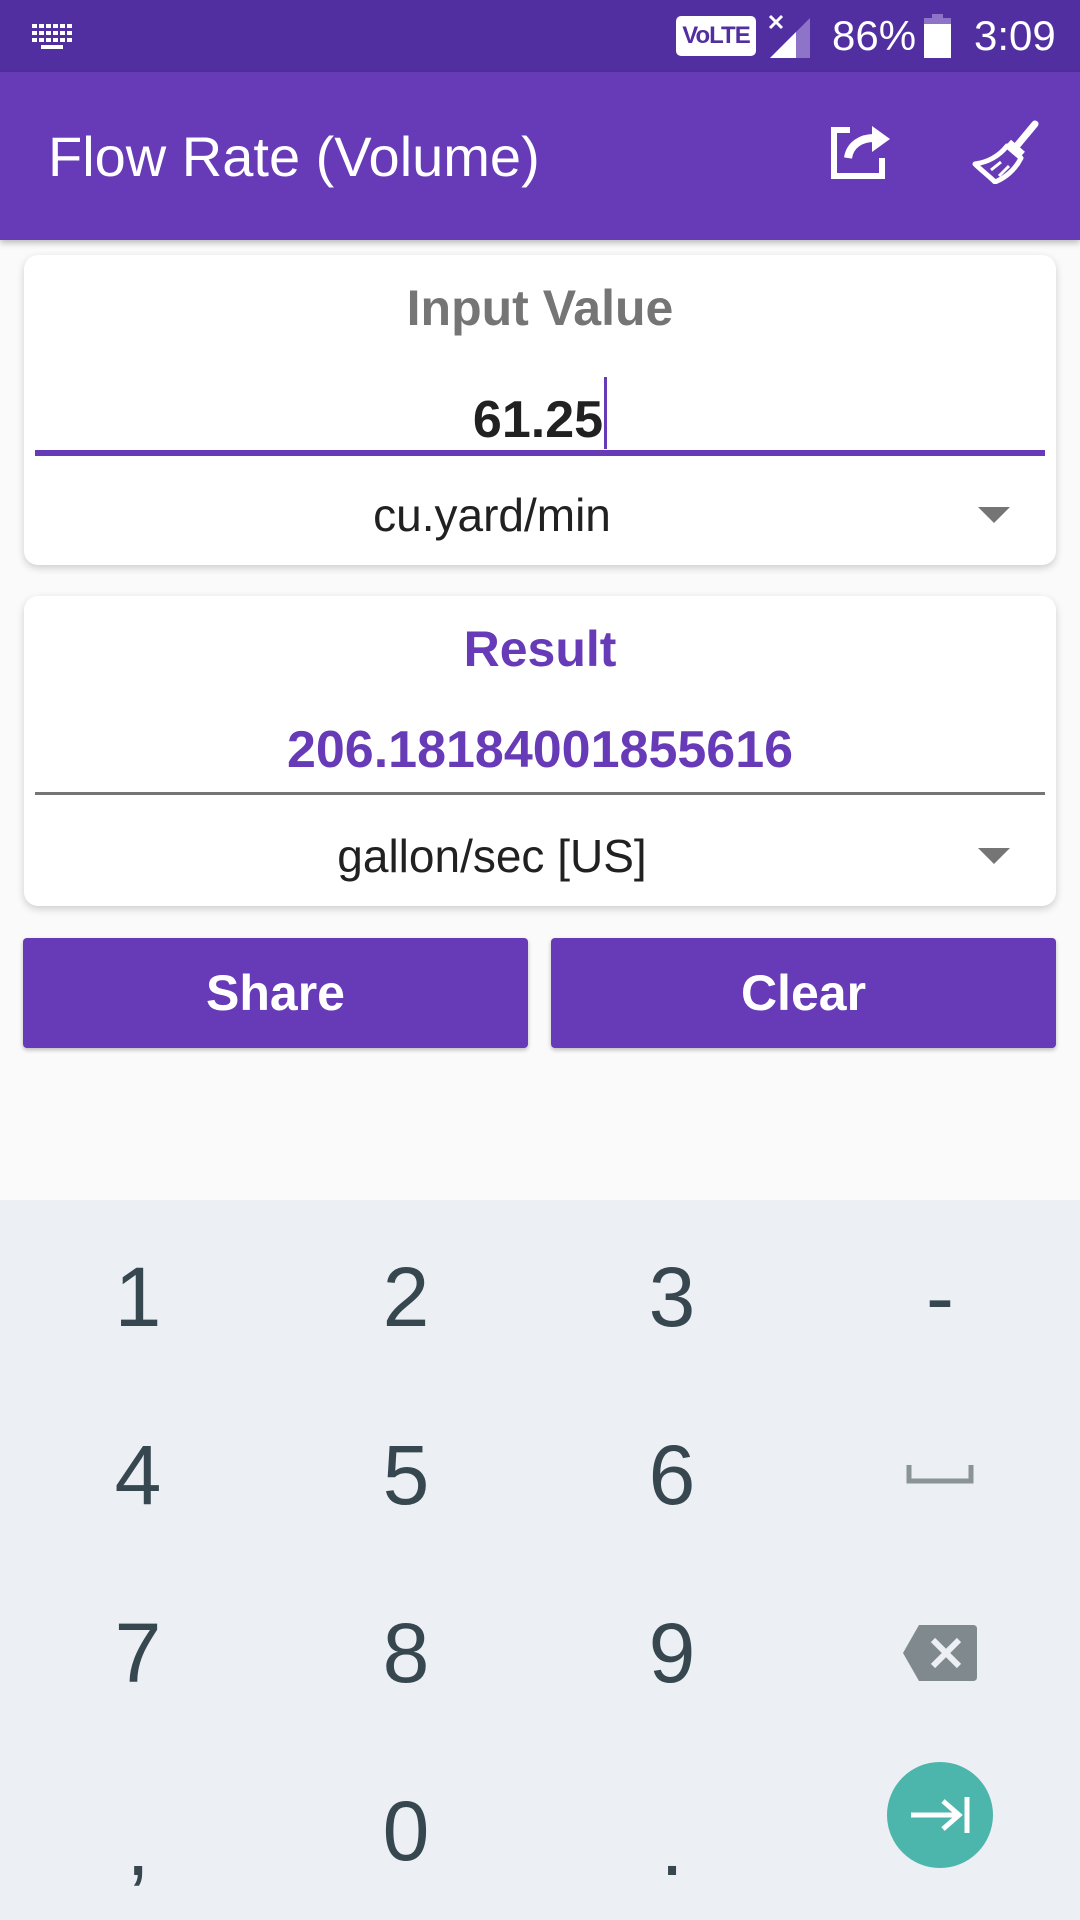  What do you see at coordinates (803, 993) in the screenshot?
I see `clear-button: Clear` at bounding box center [803, 993].